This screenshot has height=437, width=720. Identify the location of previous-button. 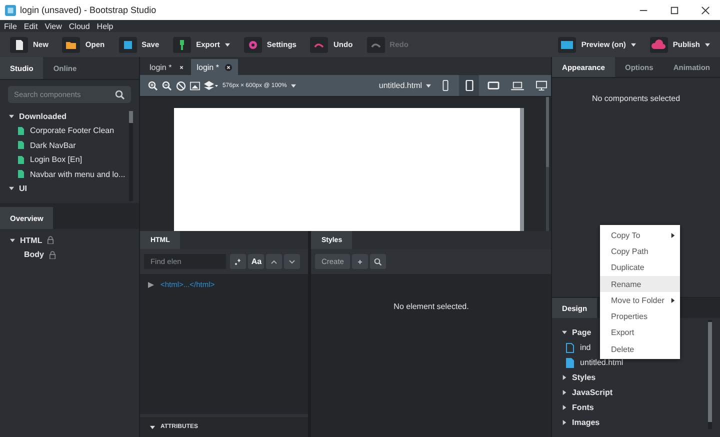
(274, 261).